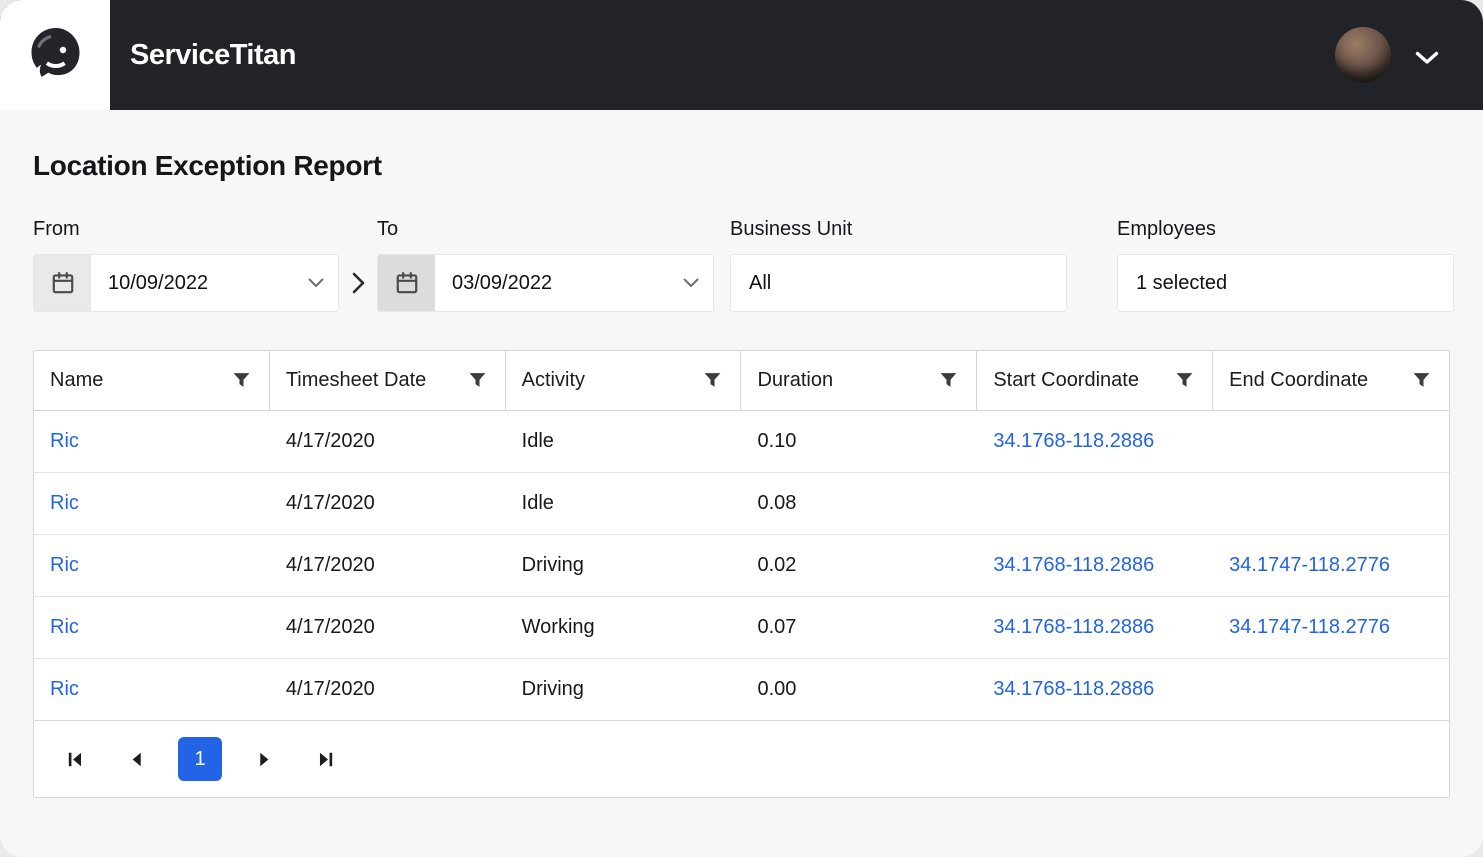 The image size is (1483, 857). What do you see at coordinates (136, 759) in the screenshot?
I see `previous-page-button` at bounding box center [136, 759].